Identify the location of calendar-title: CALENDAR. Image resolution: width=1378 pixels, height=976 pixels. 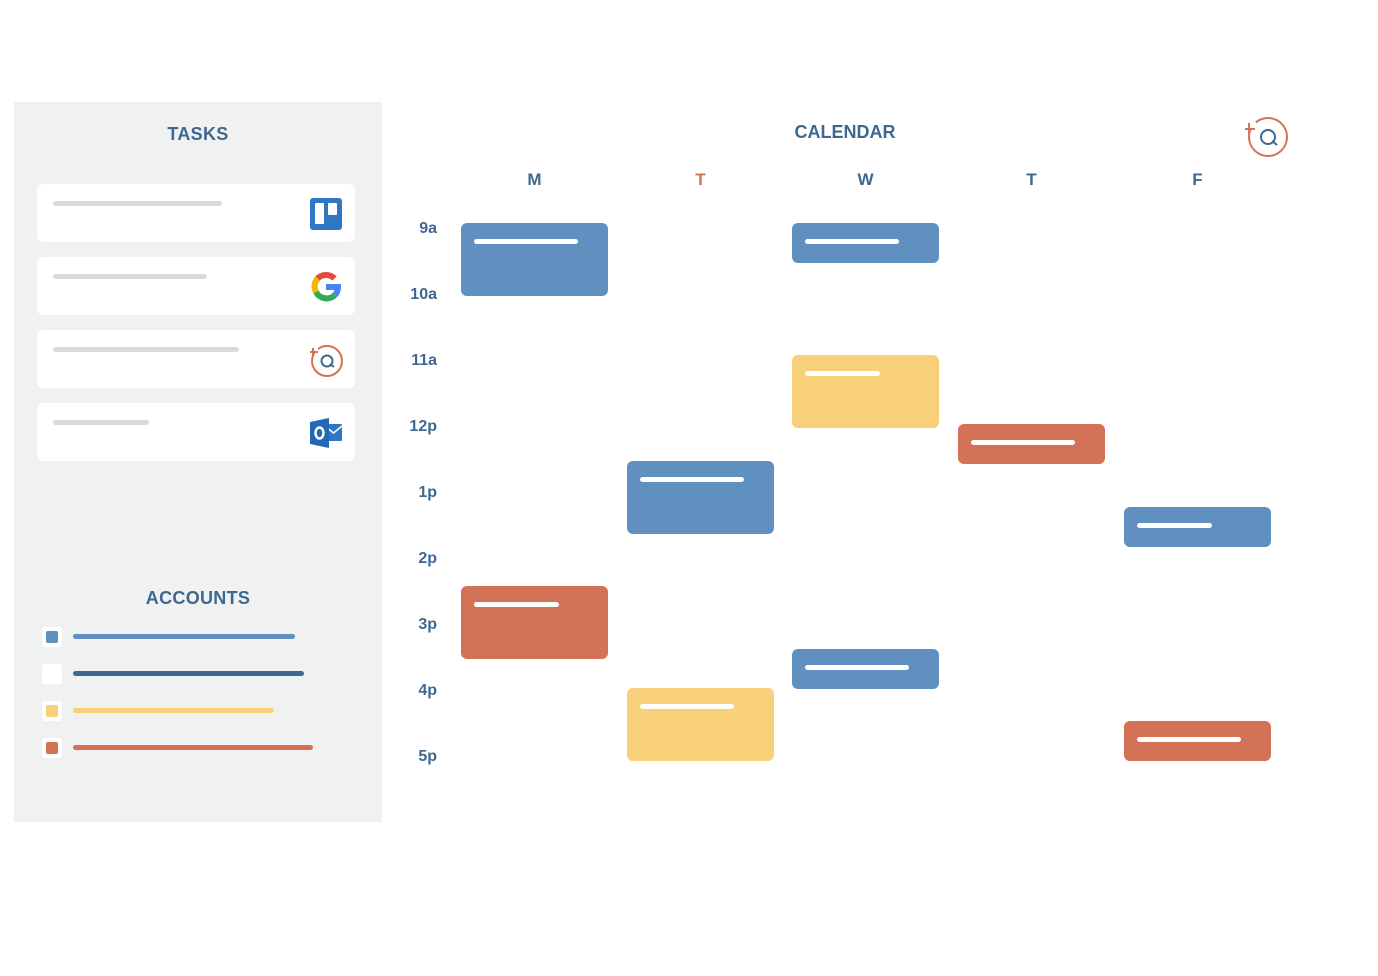
(845, 132).